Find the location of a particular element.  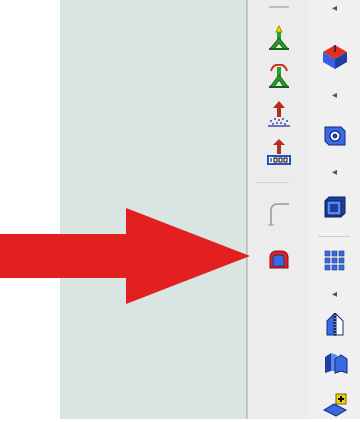

toolbar-grip is located at coordinates (278, 7).